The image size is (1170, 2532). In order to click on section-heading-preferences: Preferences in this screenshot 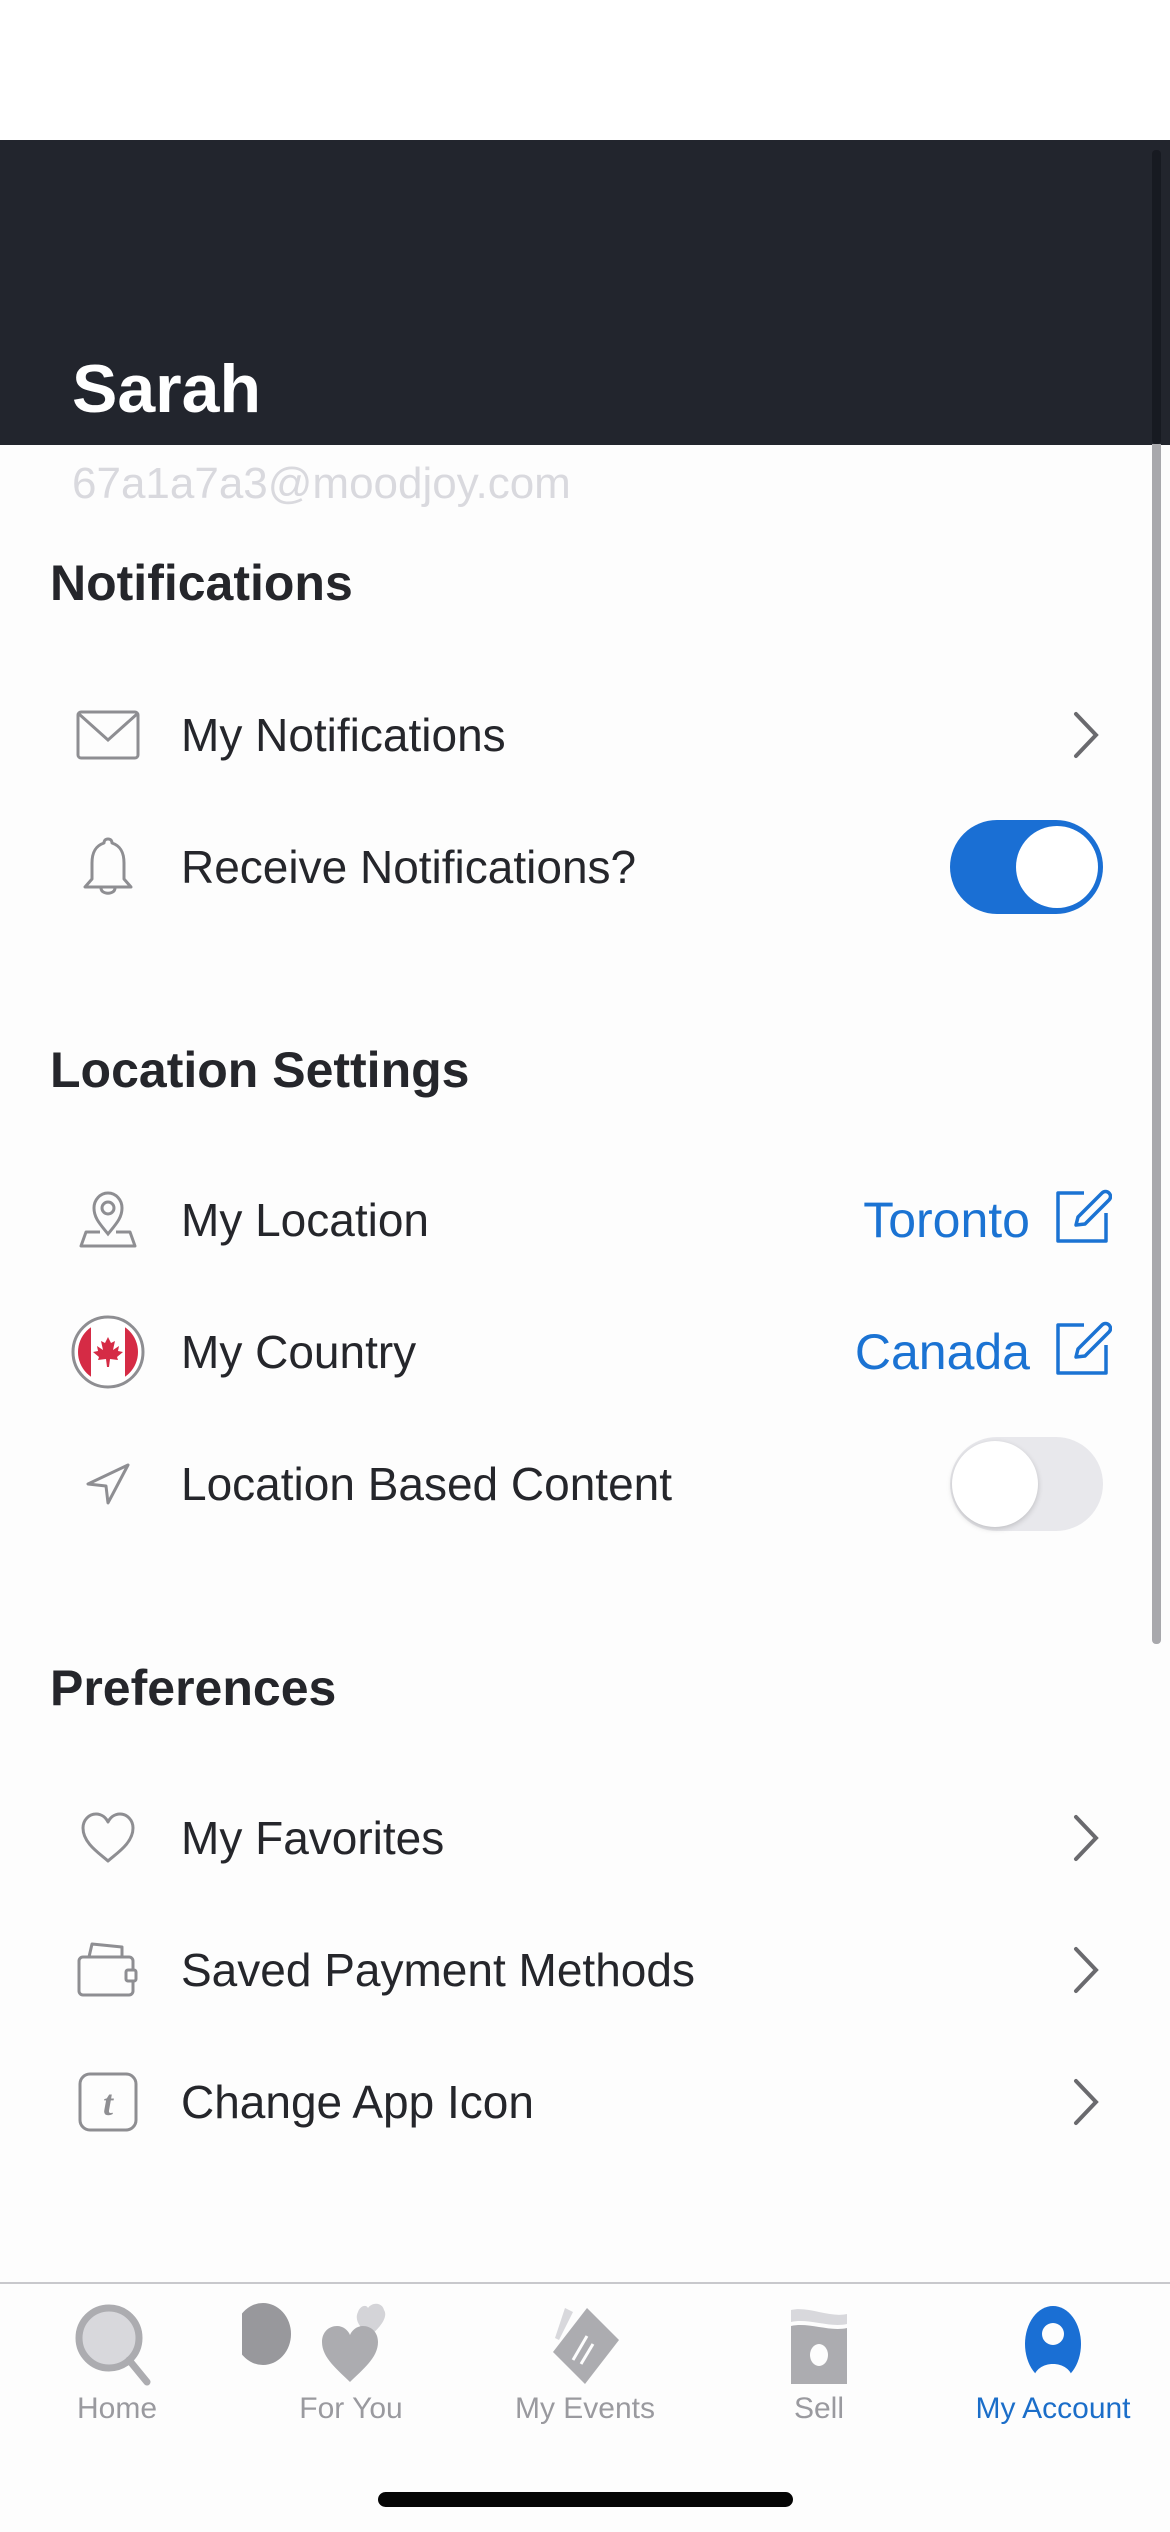, I will do `click(193, 1688)`.